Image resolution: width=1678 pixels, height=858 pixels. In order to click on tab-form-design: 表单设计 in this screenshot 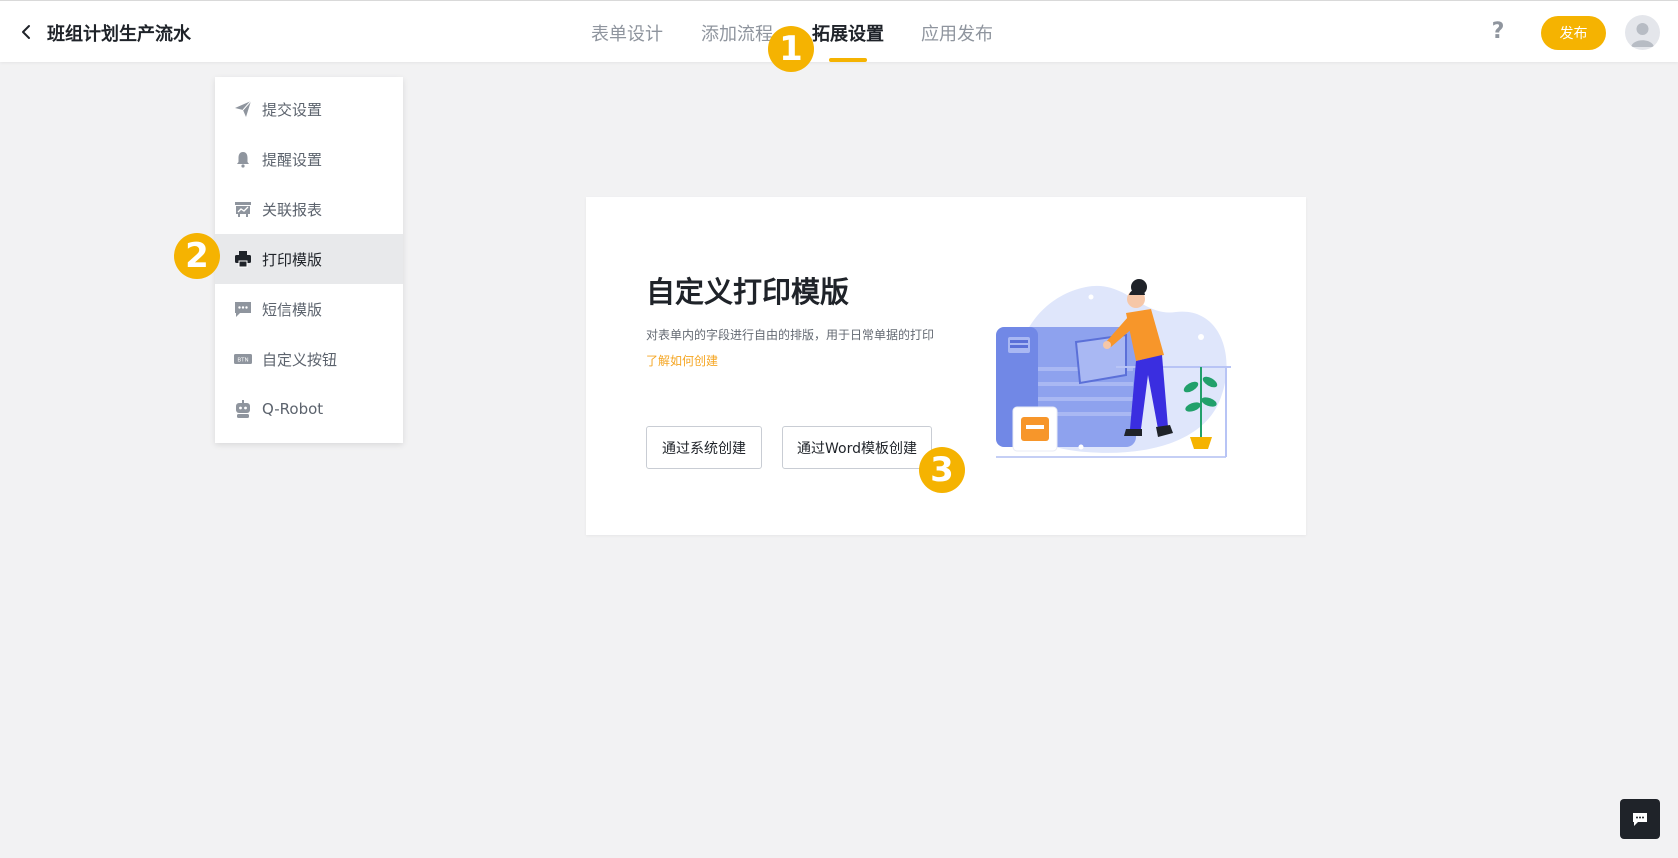, I will do `click(627, 33)`.